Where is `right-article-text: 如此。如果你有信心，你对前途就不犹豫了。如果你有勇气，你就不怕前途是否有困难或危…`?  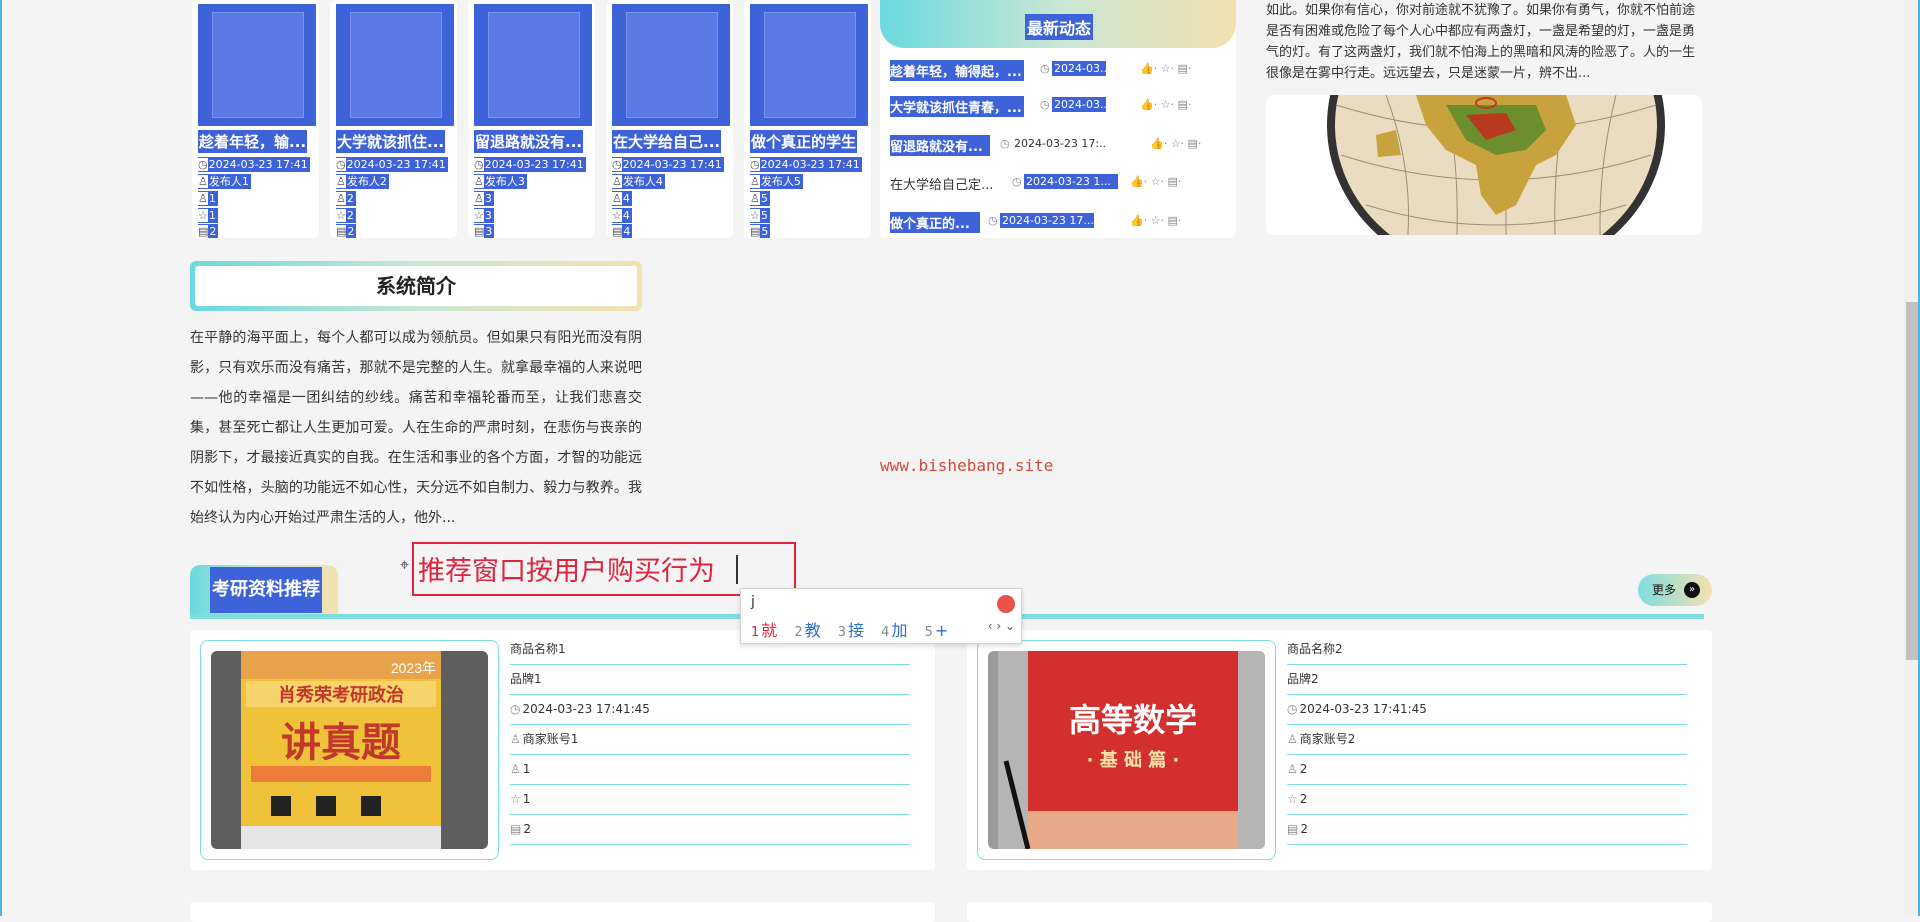
right-article-text: 如此。如果你有信心，你对前途就不犹豫了。如果你有勇气，你就不怕前途是否有困难或危… is located at coordinates (1481, 42).